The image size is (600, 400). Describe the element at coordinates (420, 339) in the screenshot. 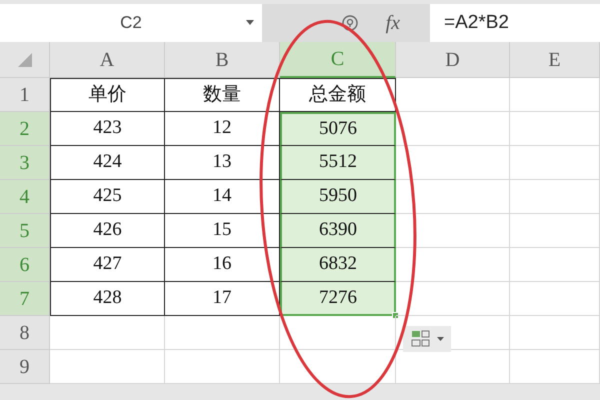

I see `grid-icon` at that location.